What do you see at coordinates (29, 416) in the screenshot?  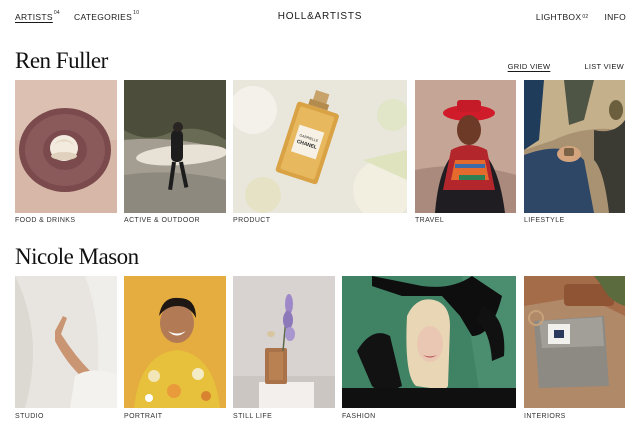 I see `category-caption: STUDIO` at bounding box center [29, 416].